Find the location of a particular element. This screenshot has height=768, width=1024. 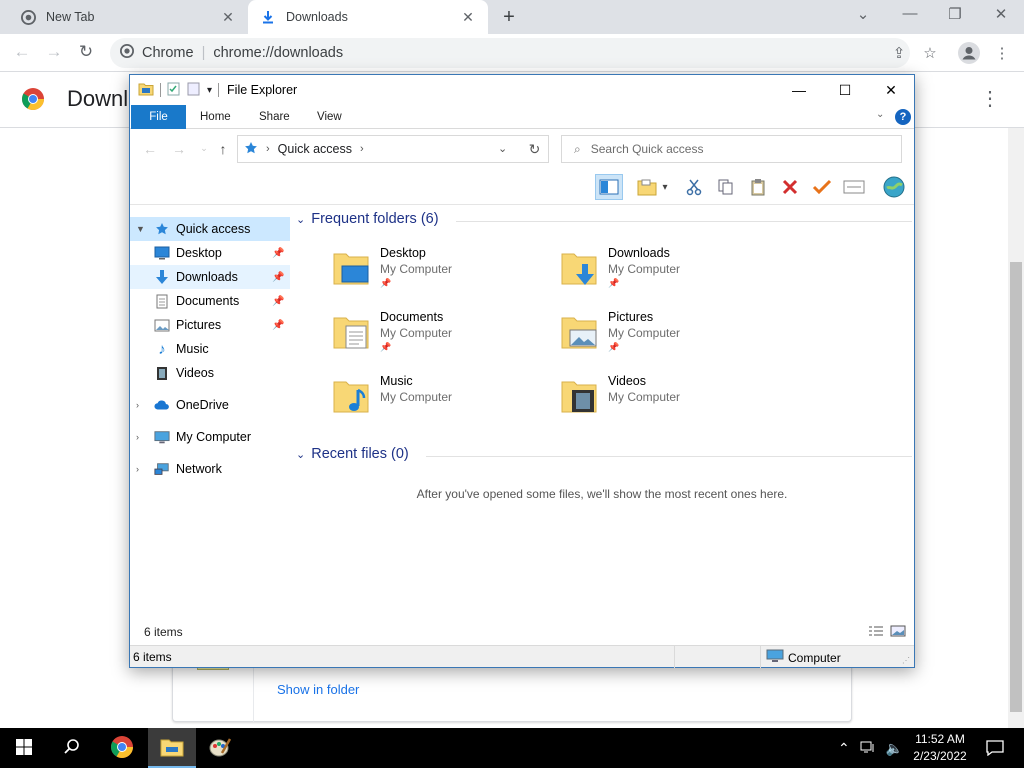

recent-locations-dropdown-icon: ⌄ is located at coordinates (204, 148).